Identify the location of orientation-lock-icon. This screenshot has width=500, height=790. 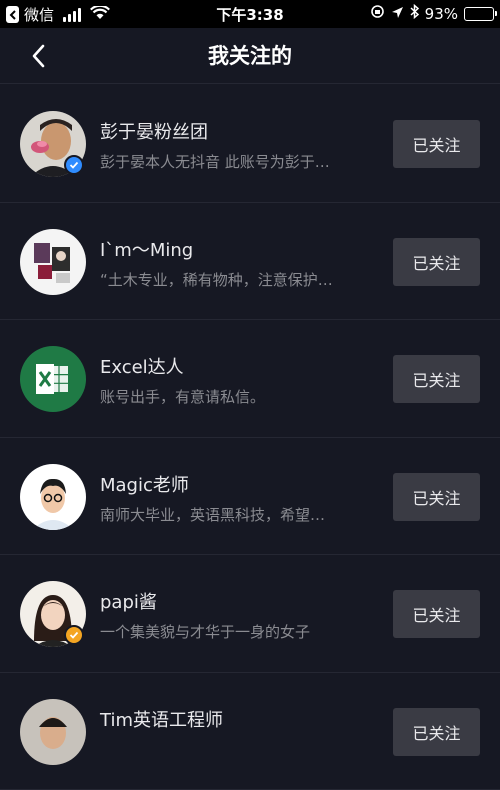
(377, 13).